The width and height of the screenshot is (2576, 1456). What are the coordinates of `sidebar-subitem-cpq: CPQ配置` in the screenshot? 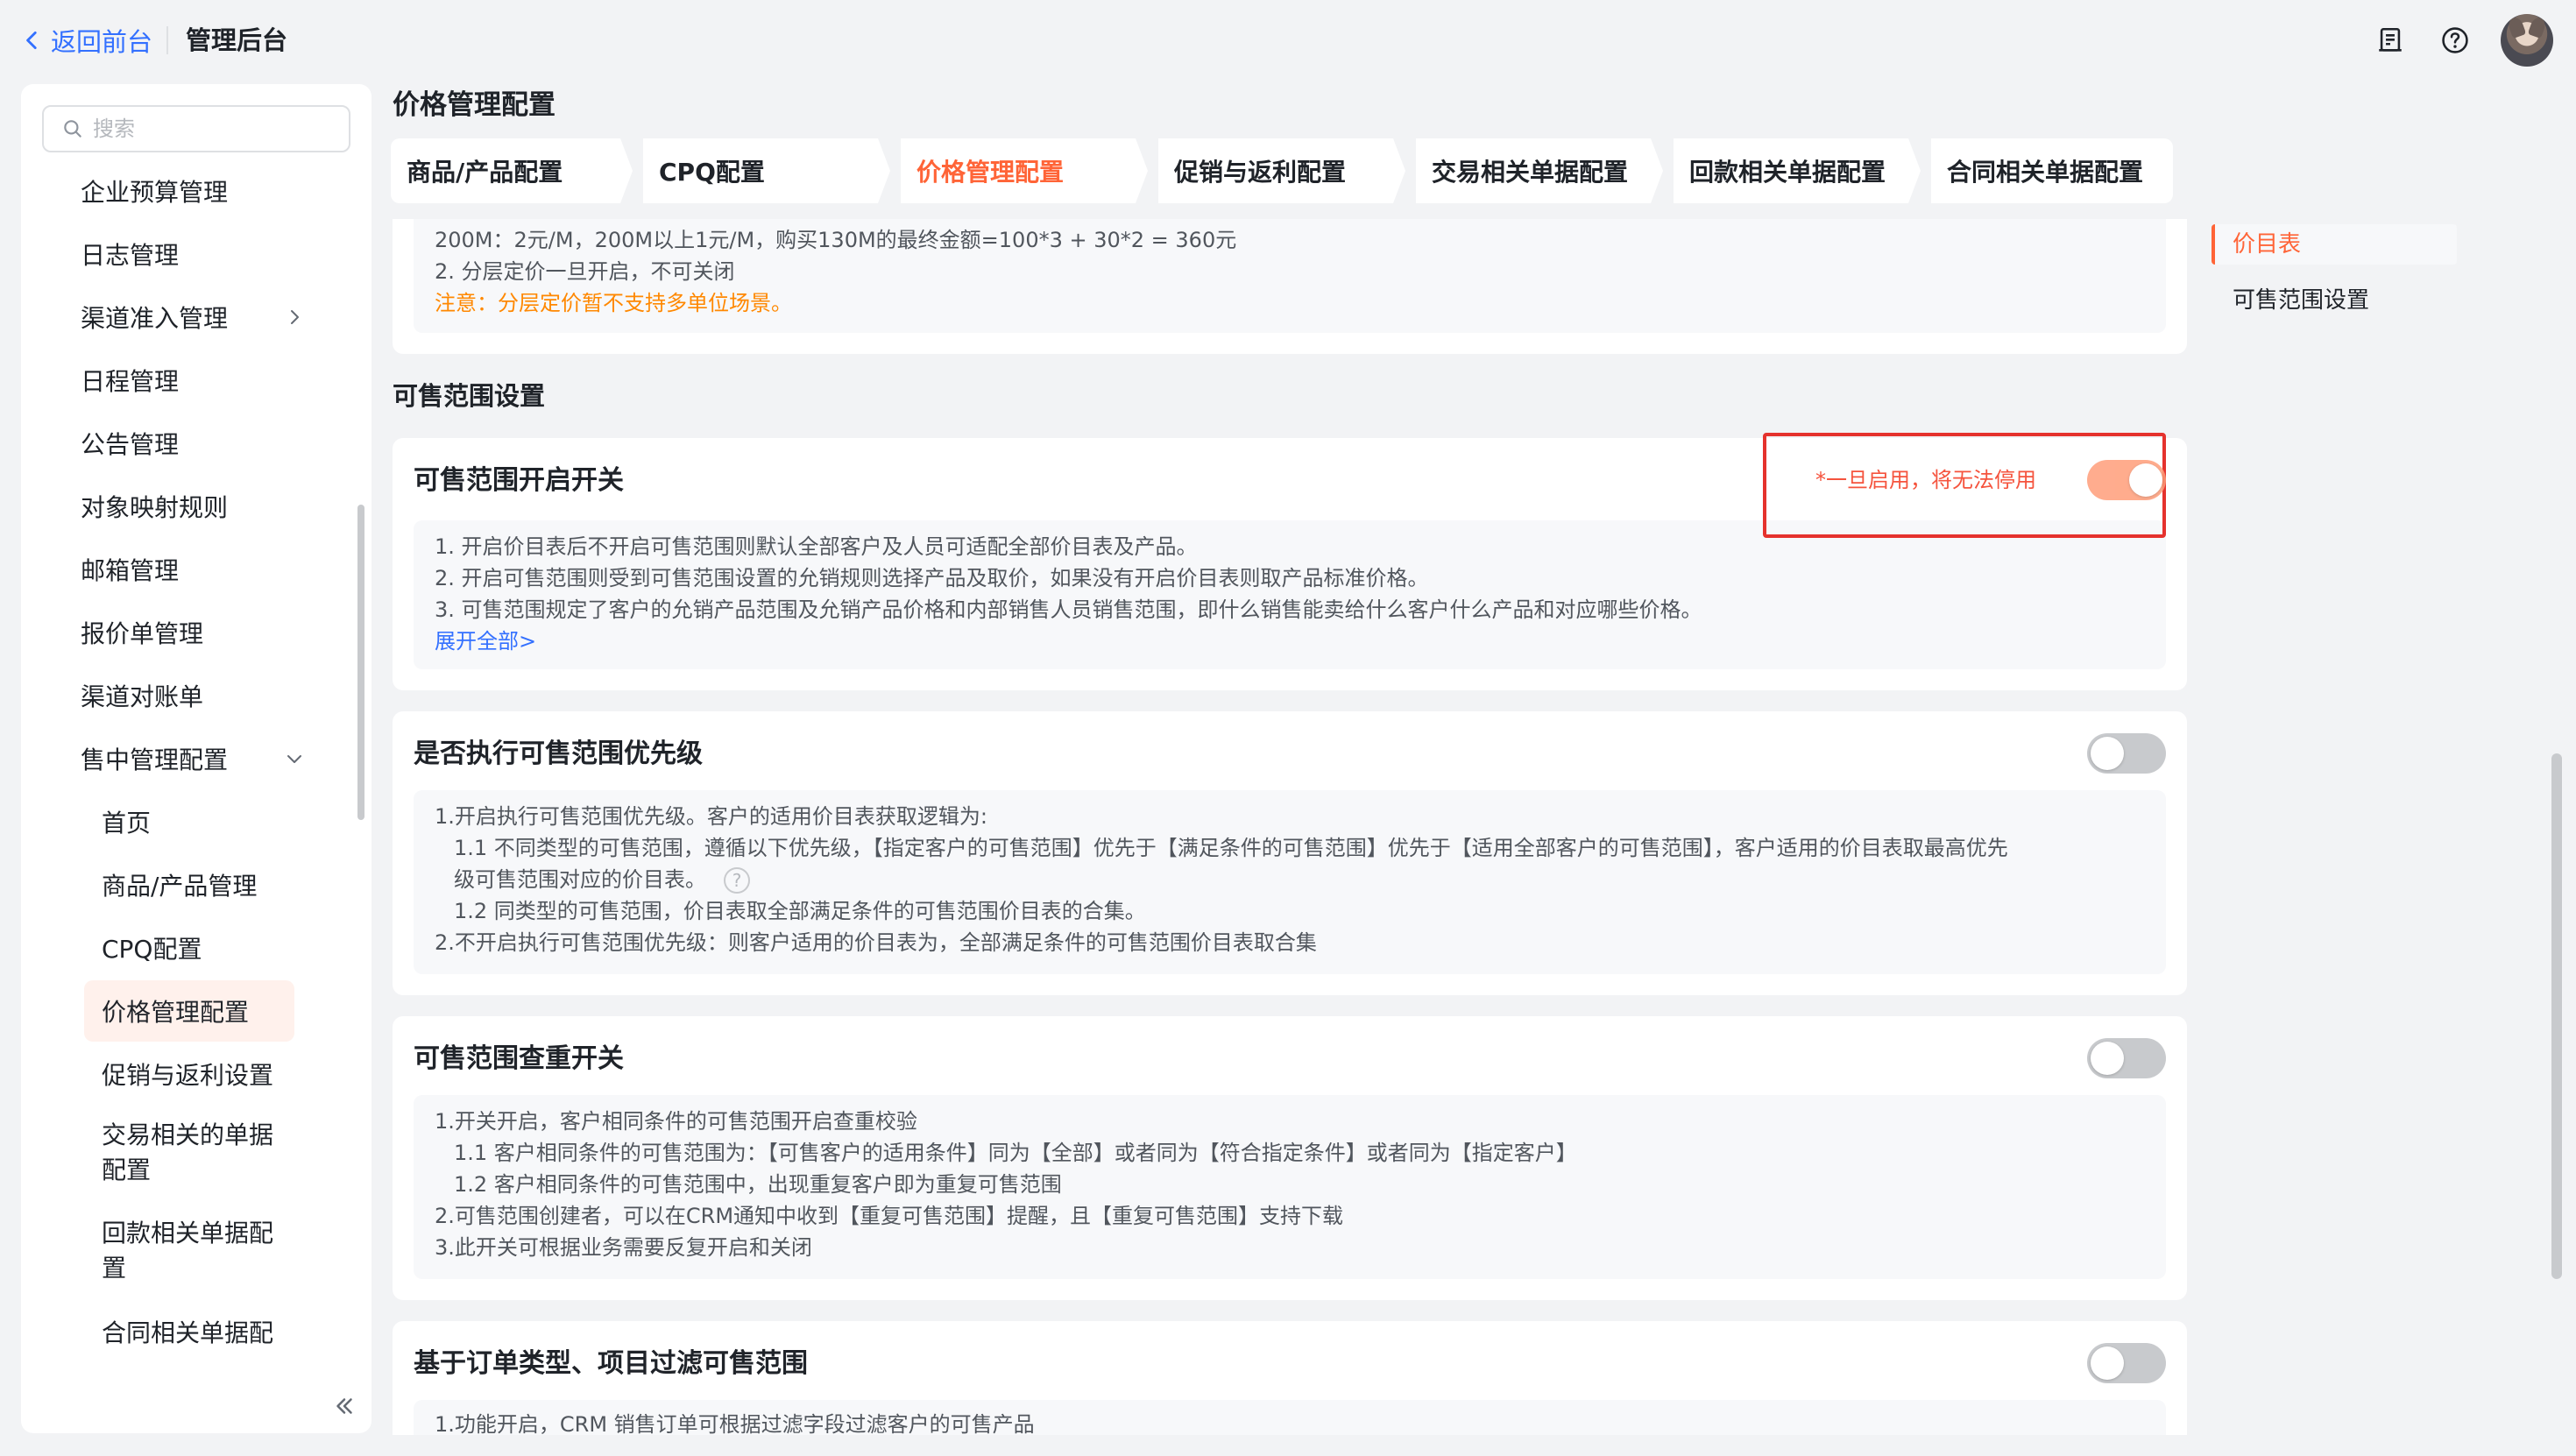 It's located at (196, 948).